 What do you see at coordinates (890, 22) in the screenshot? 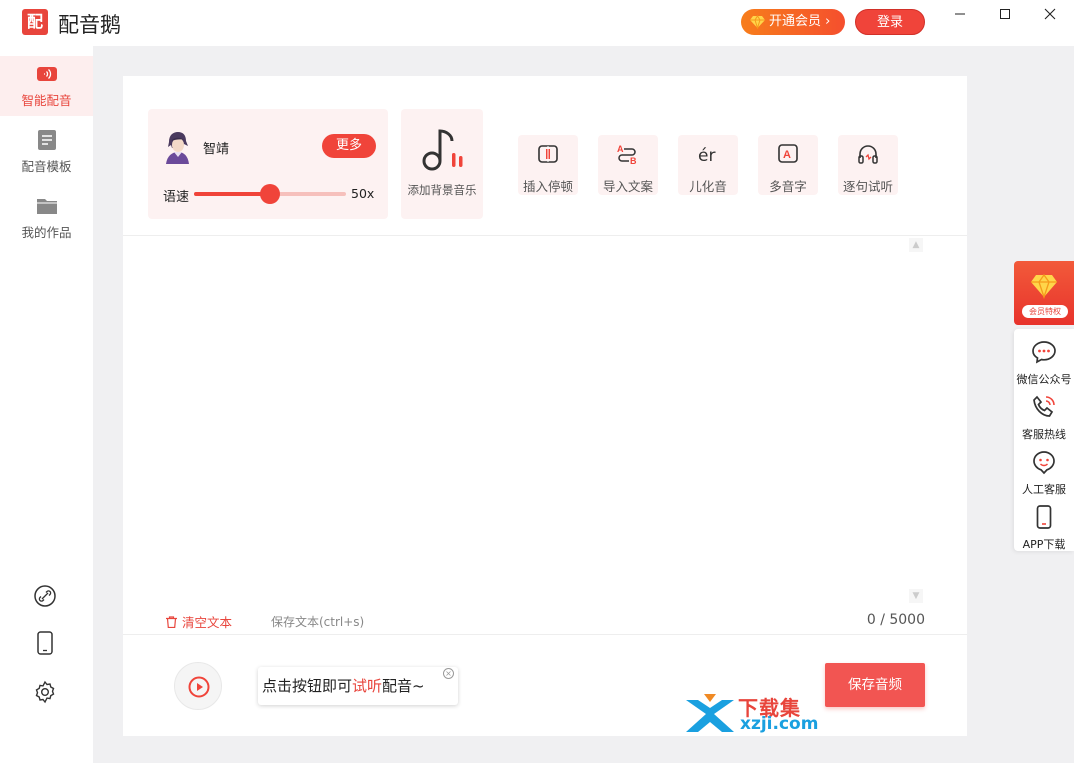
I see `login-button: 登录` at bounding box center [890, 22].